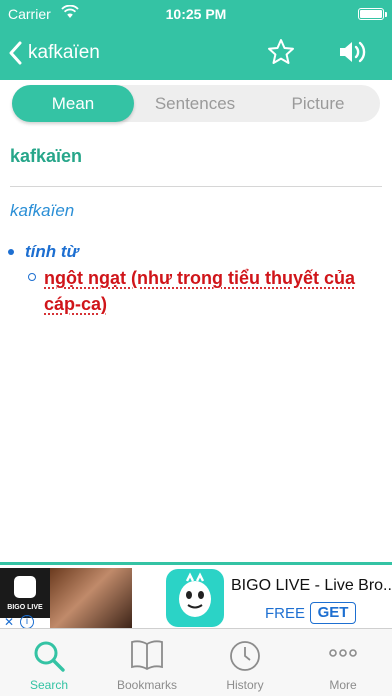 The height and width of the screenshot is (696, 392). I want to click on search-icon, so click(49, 656).